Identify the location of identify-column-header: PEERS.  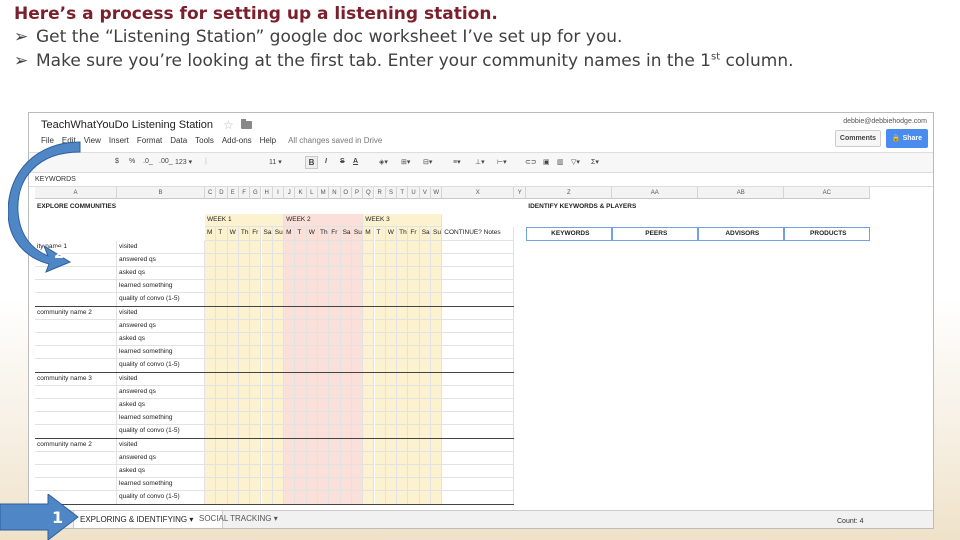
(655, 234).